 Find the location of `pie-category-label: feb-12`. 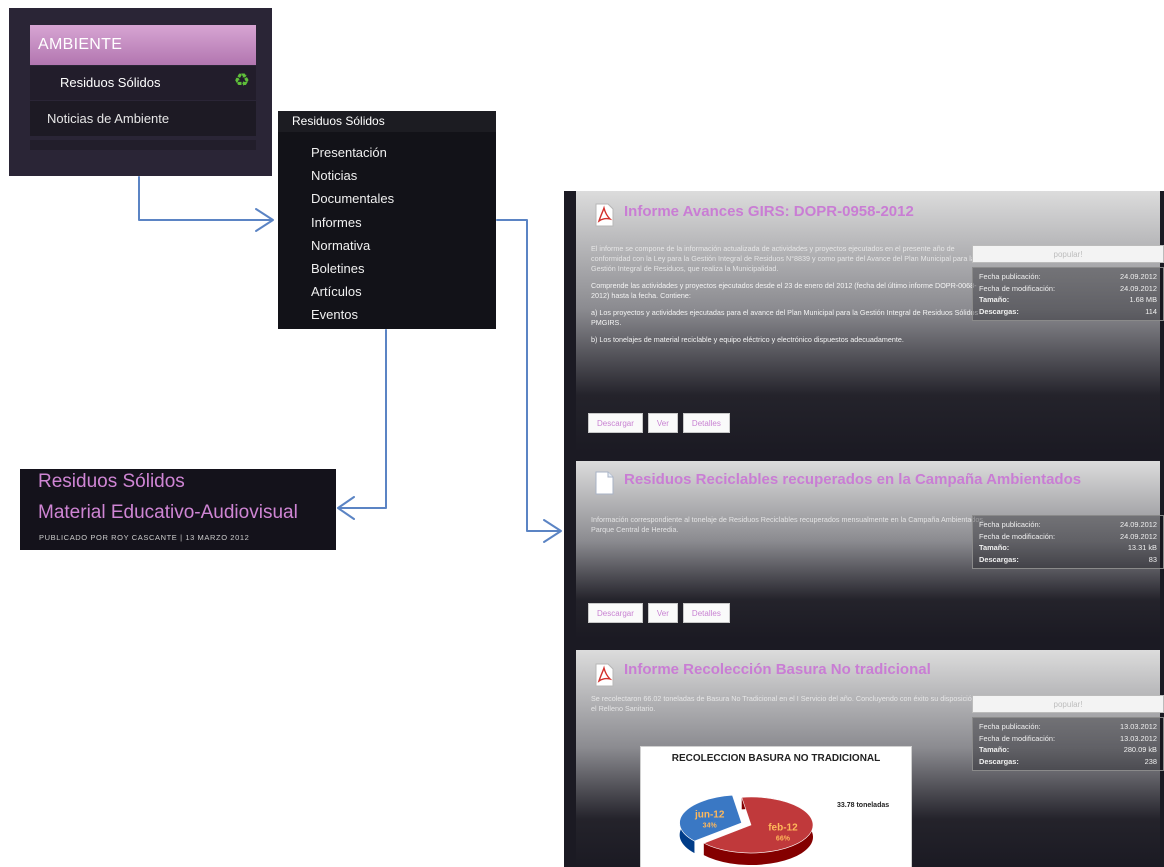

pie-category-label: feb-12 is located at coordinates (783, 827).